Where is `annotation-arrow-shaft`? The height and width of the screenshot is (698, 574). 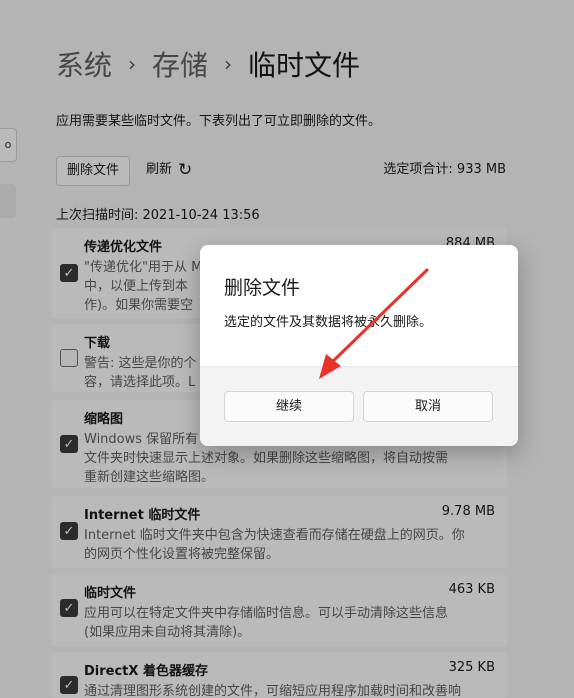 annotation-arrow-shaft is located at coordinates (377, 318).